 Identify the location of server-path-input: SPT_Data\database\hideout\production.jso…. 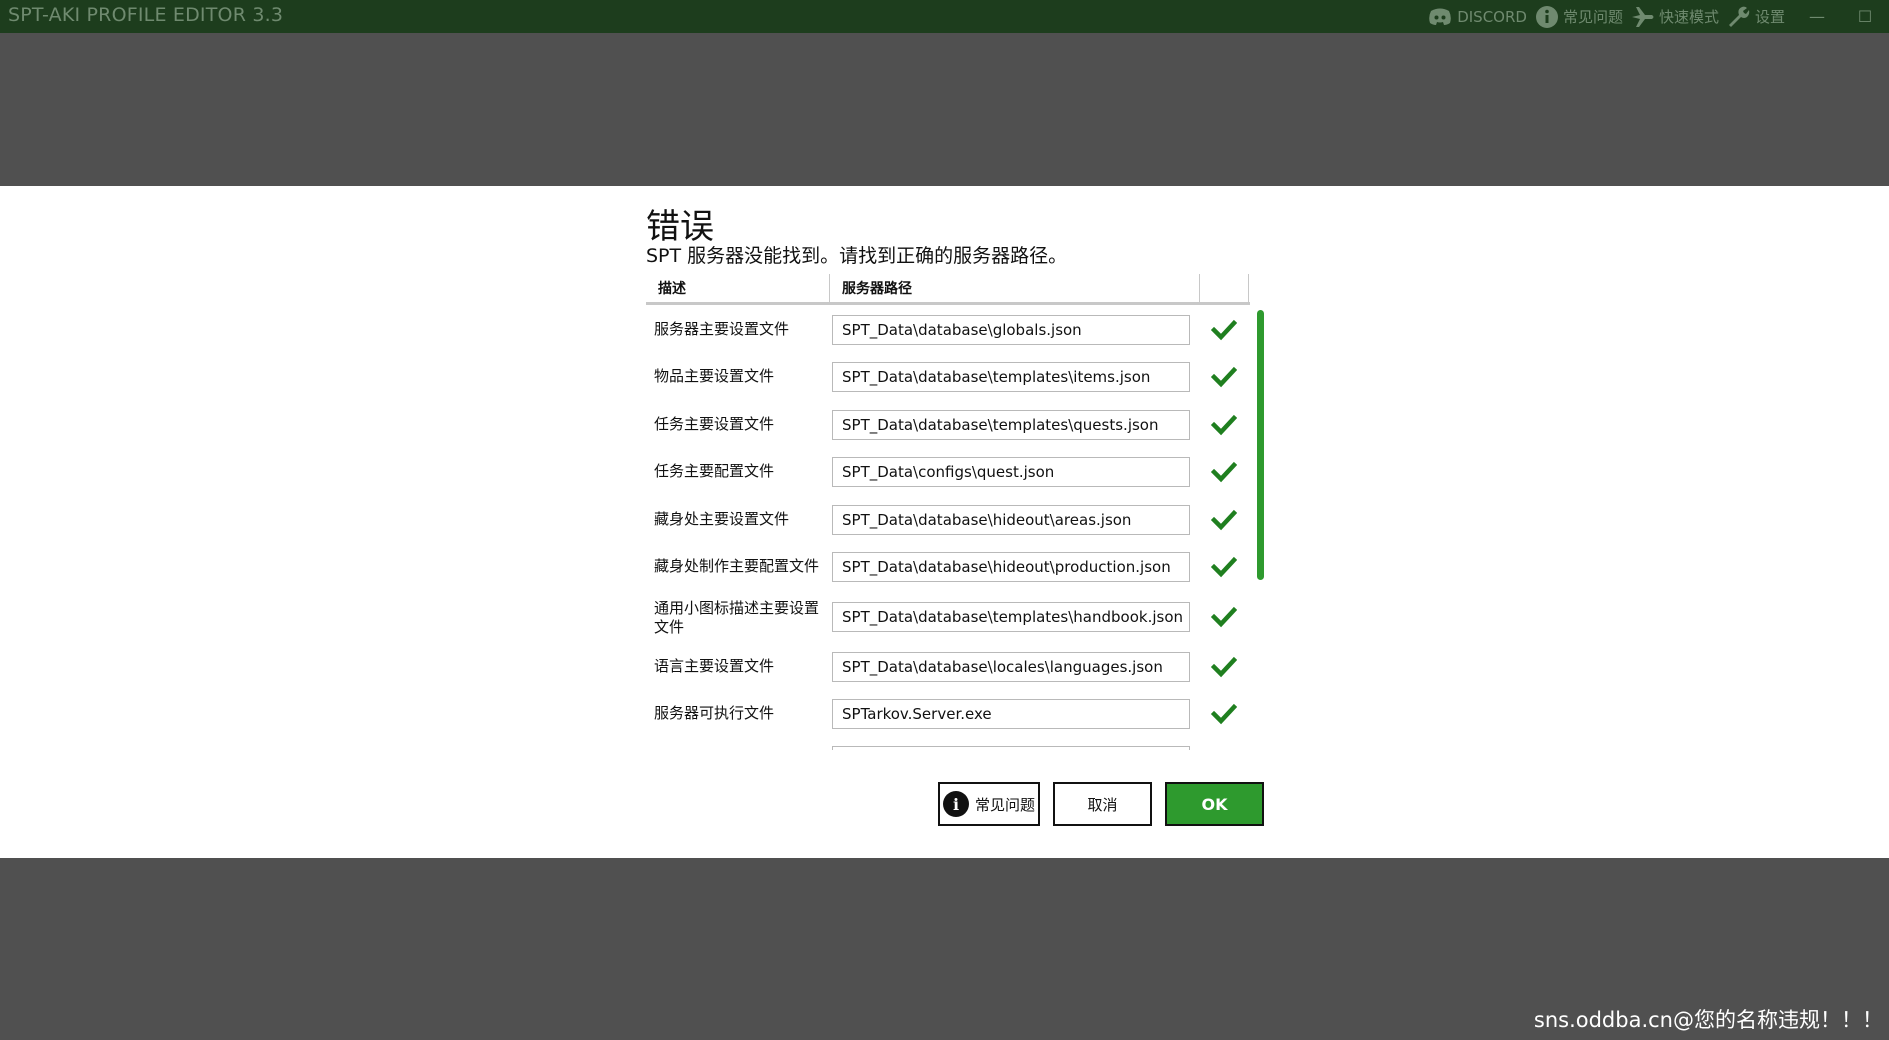
(1011, 567).